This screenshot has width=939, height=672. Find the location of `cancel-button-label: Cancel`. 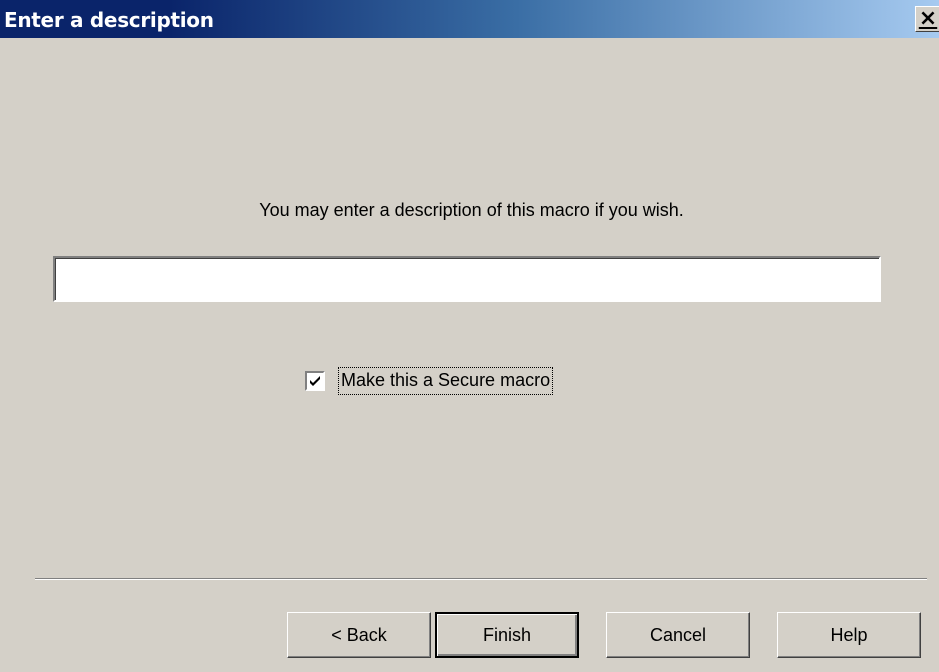

cancel-button-label: Cancel is located at coordinates (678, 634).